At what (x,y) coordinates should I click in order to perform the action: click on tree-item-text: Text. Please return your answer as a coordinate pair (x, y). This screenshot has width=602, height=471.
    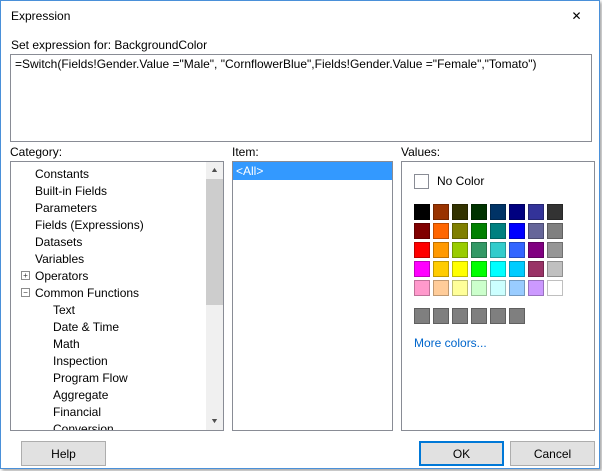
    Looking at the image, I should click on (108, 309).